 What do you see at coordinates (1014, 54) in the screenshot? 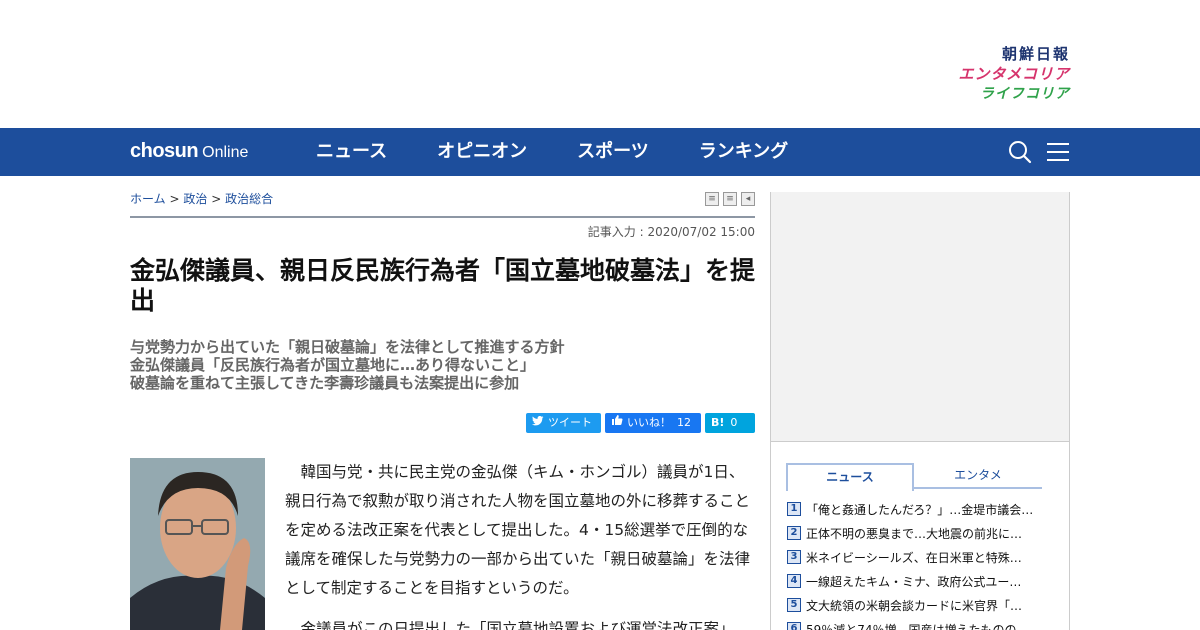
I see `chosun-ilbo-link: 朝鮮日報` at bounding box center [1014, 54].